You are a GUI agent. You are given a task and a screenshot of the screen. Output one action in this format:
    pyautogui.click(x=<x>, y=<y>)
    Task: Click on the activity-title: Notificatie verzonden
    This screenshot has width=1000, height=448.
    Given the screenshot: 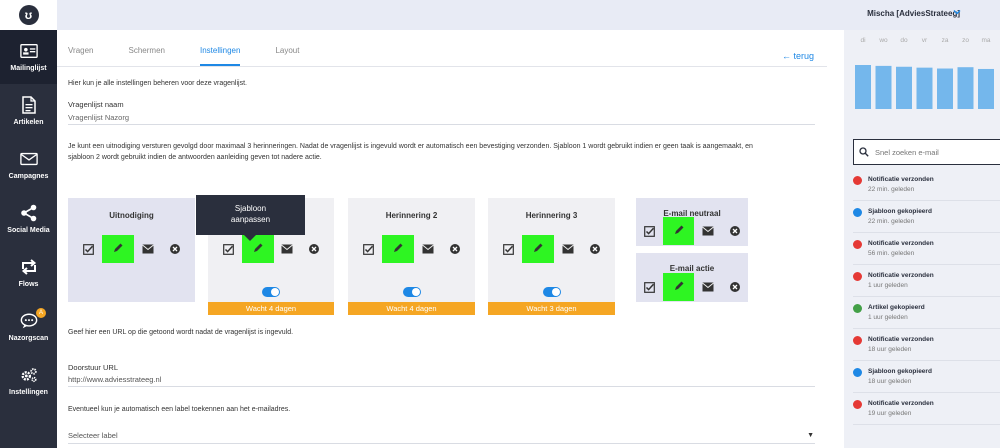 What is the action you would take?
    pyautogui.click(x=901, y=179)
    